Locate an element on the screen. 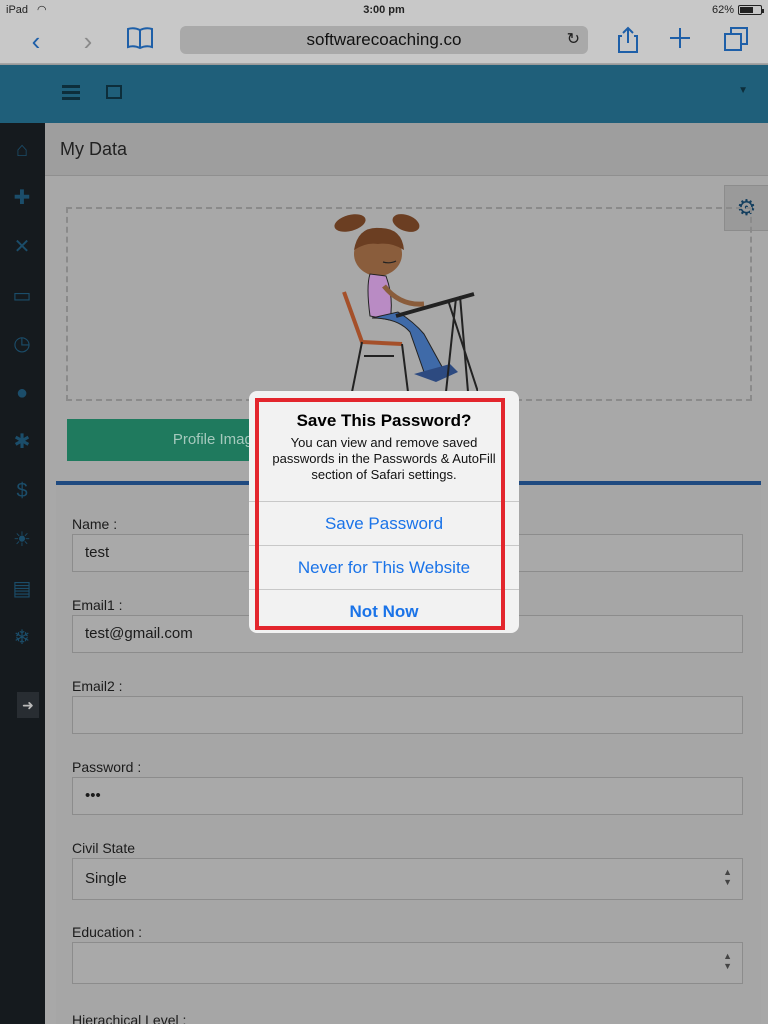 The image size is (768, 1024). book-icon: ▭ is located at coordinates (22, 296).